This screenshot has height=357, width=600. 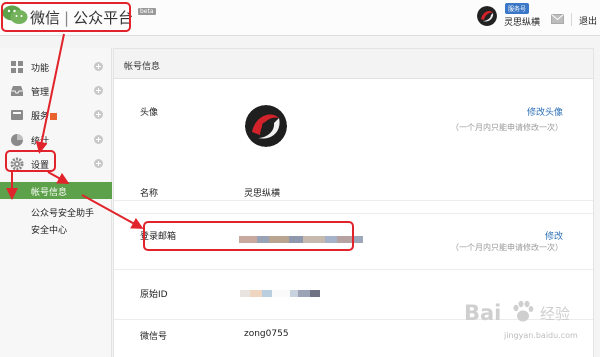 What do you see at coordinates (17, 91) in the screenshot?
I see `inbox-icon` at bounding box center [17, 91].